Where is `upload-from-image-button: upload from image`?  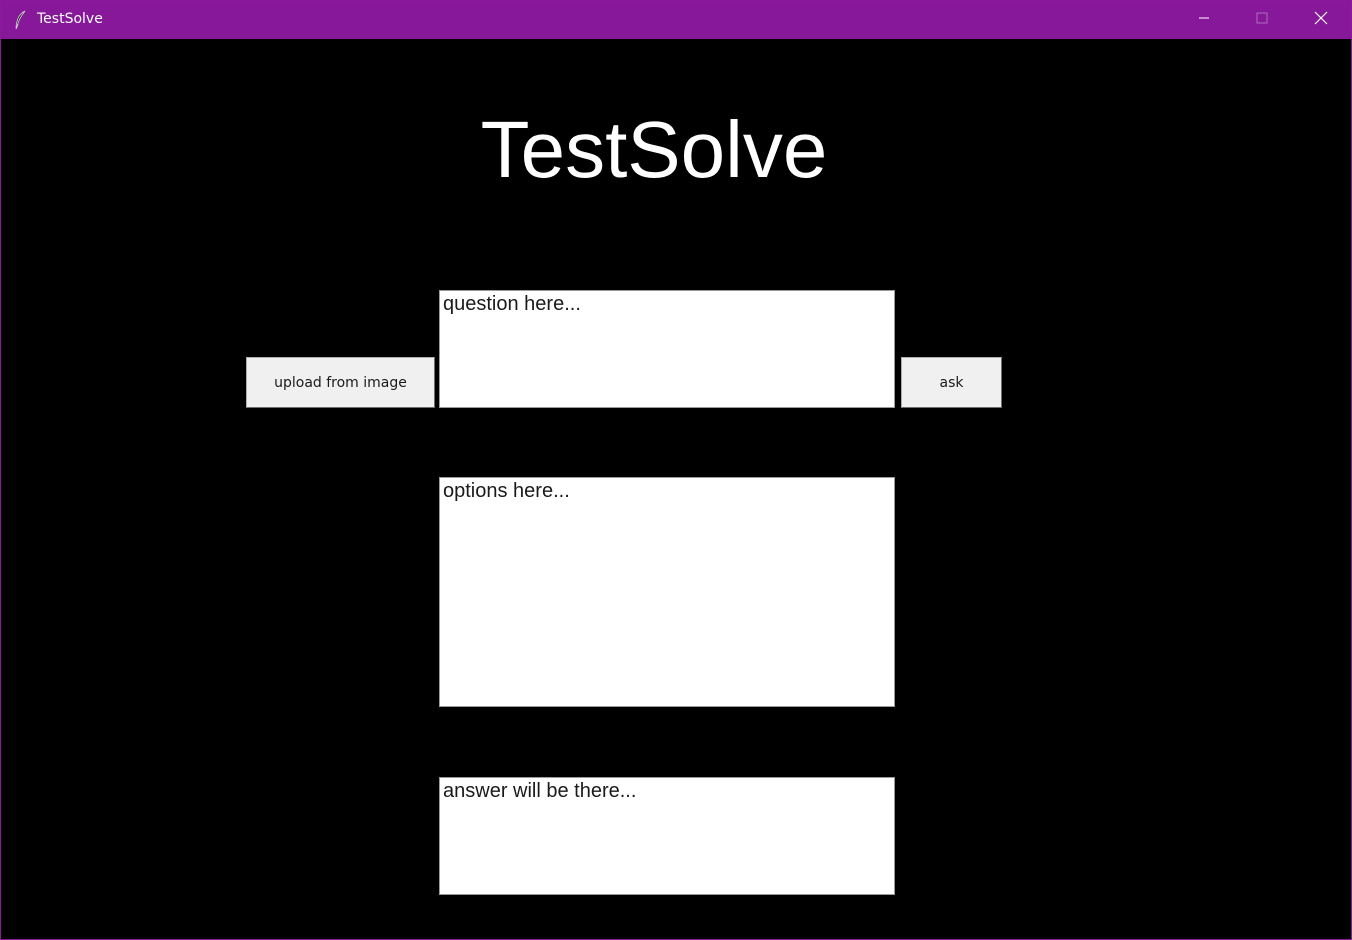 upload-from-image-button: upload from image is located at coordinates (340, 382).